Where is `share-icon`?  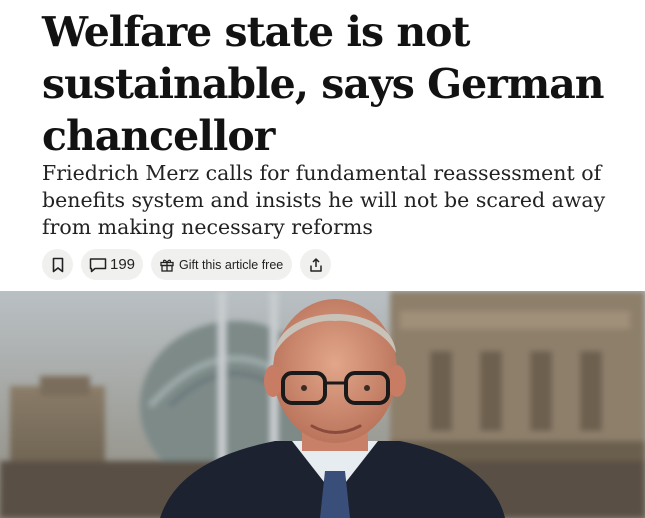 share-icon is located at coordinates (315, 264).